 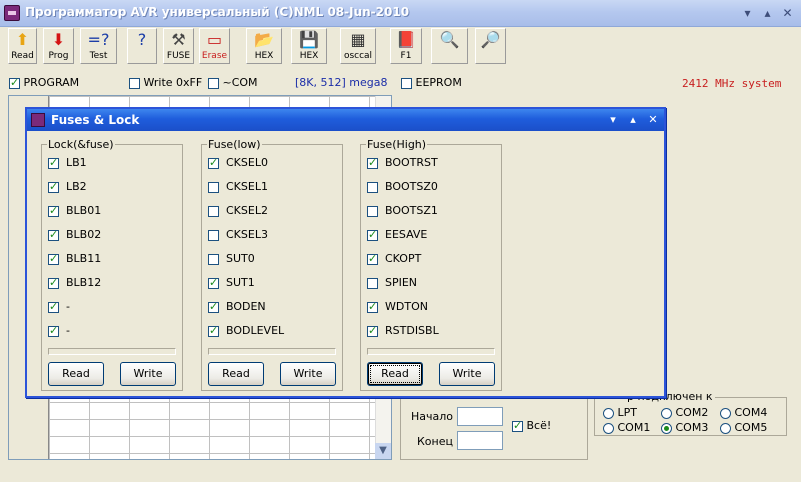 What do you see at coordinates (397, 234) in the screenshot?
I see `fuse-option: EESAVE` at bounding box center [397, 234].